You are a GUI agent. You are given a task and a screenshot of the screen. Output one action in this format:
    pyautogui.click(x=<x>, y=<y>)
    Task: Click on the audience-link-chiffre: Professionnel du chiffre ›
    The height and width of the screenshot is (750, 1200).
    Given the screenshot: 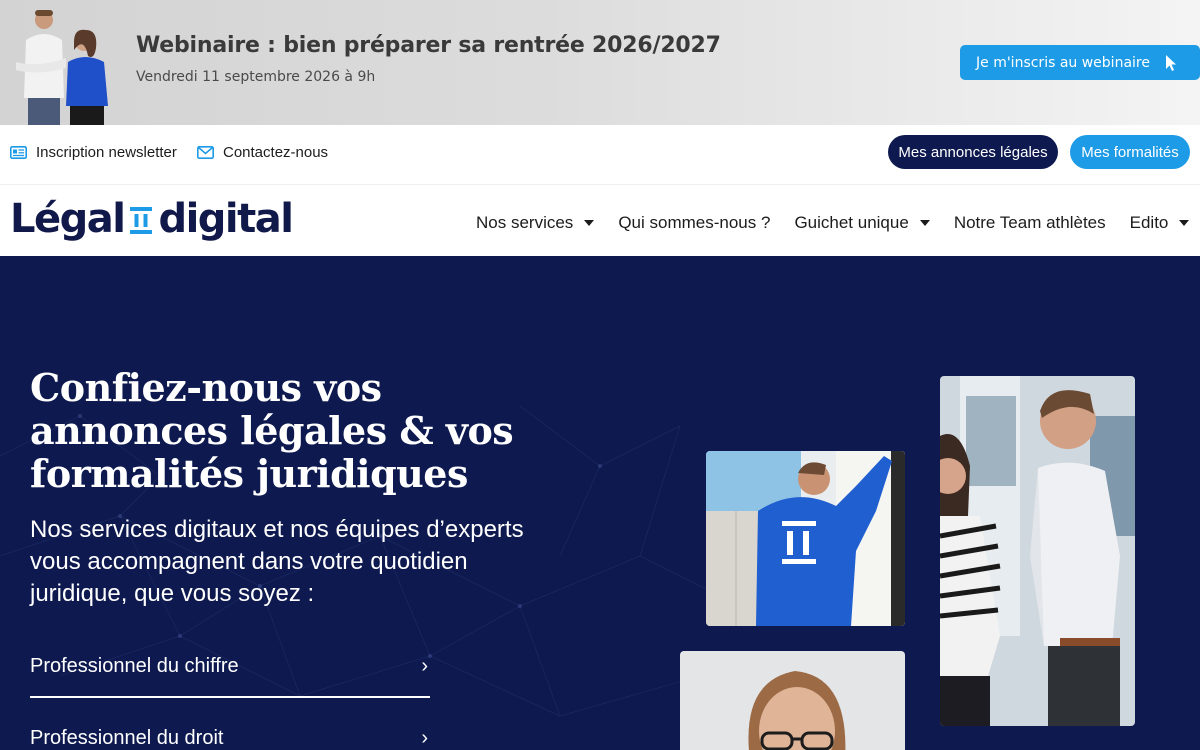 What is the action you would take?
    pyautogui.click(x=230, y=666)
    